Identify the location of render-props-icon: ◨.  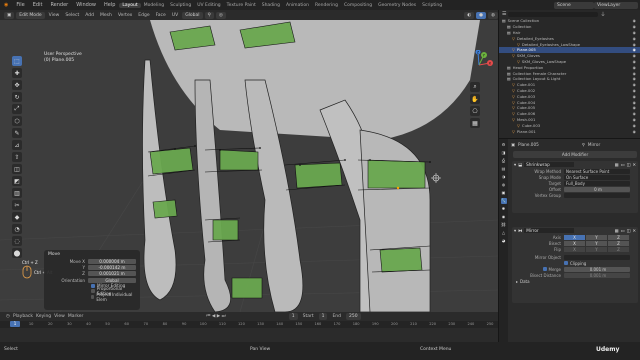
(504, 153).